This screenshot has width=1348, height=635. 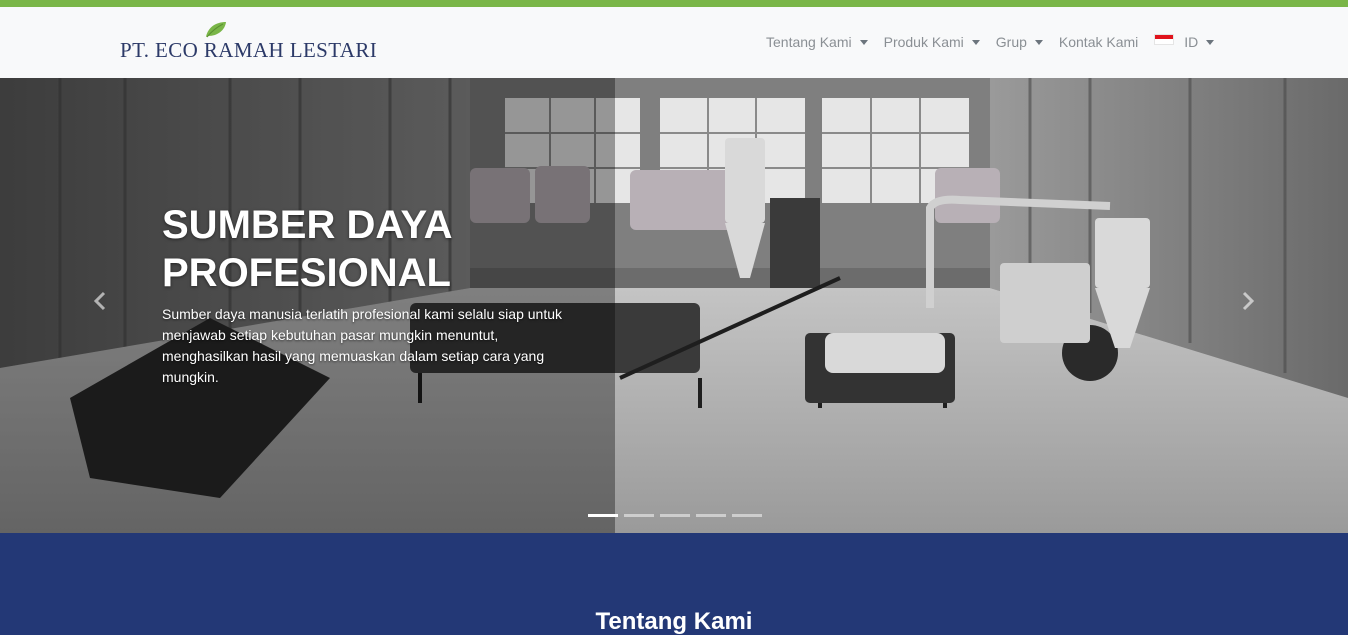 What do you see at coordinates (306, 249) in the screenshot?
I see `hero-title: SUMBER DAYA PROFESIONAL` at bounding box center [306, 249].